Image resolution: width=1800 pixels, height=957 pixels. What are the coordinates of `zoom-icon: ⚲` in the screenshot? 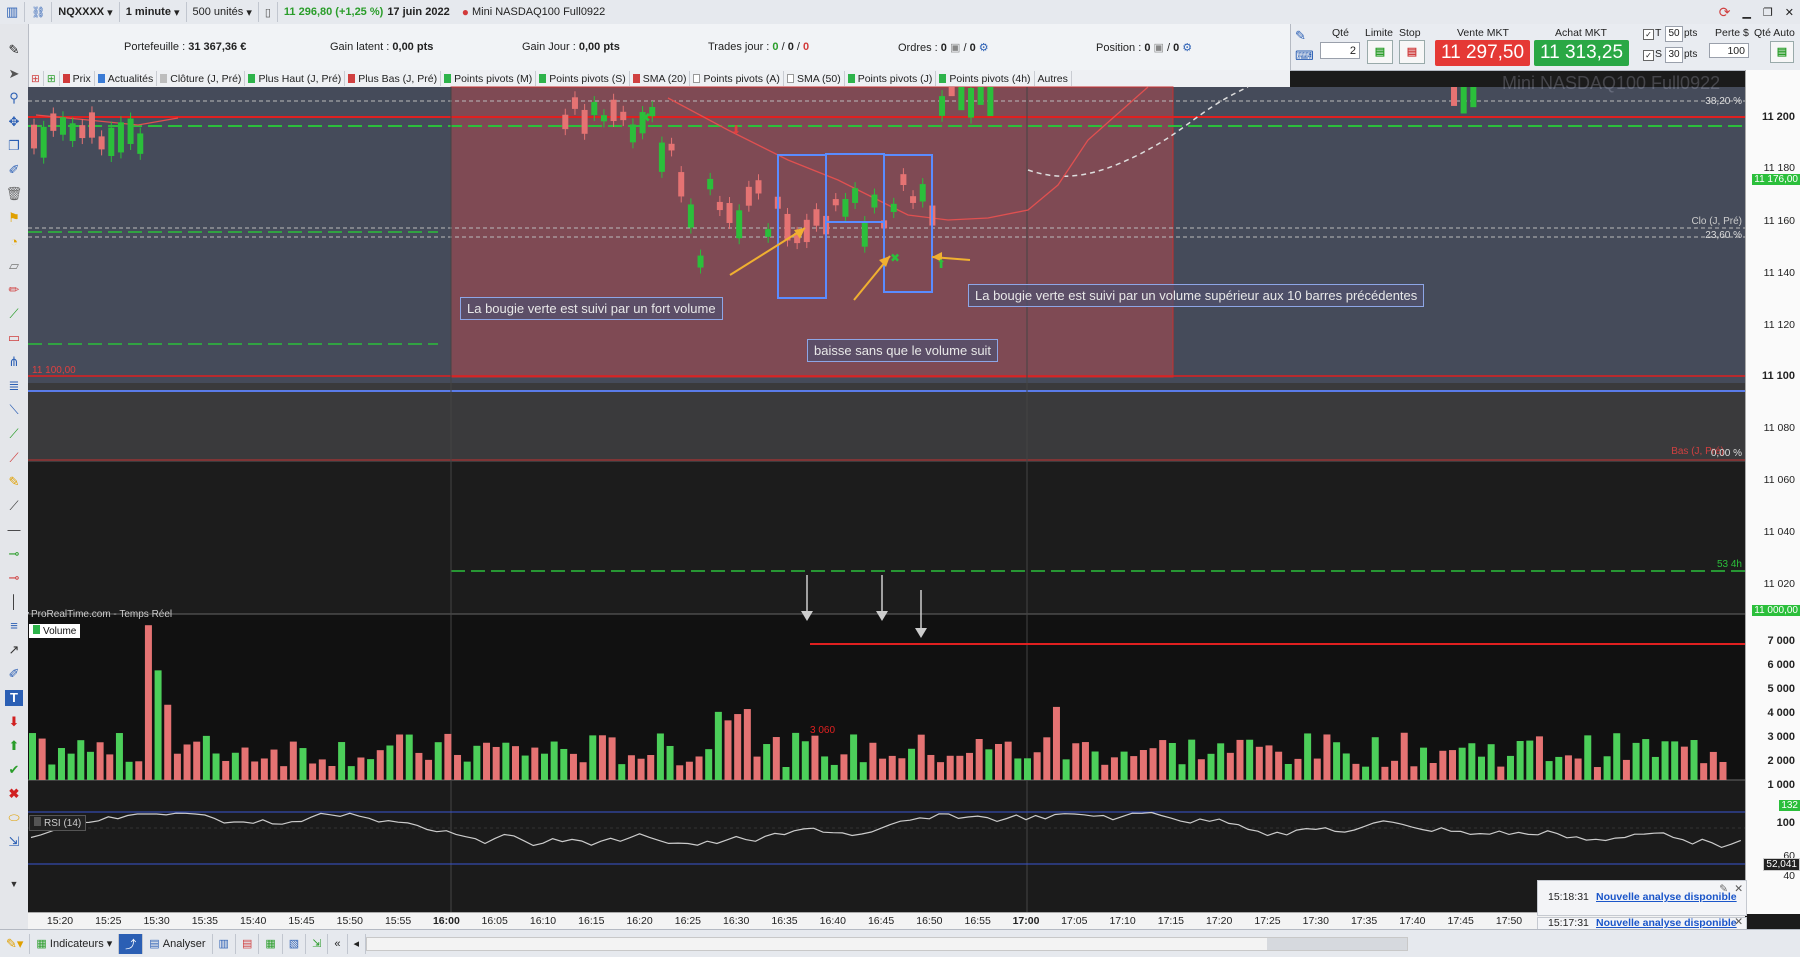 It's located at (14, 98).